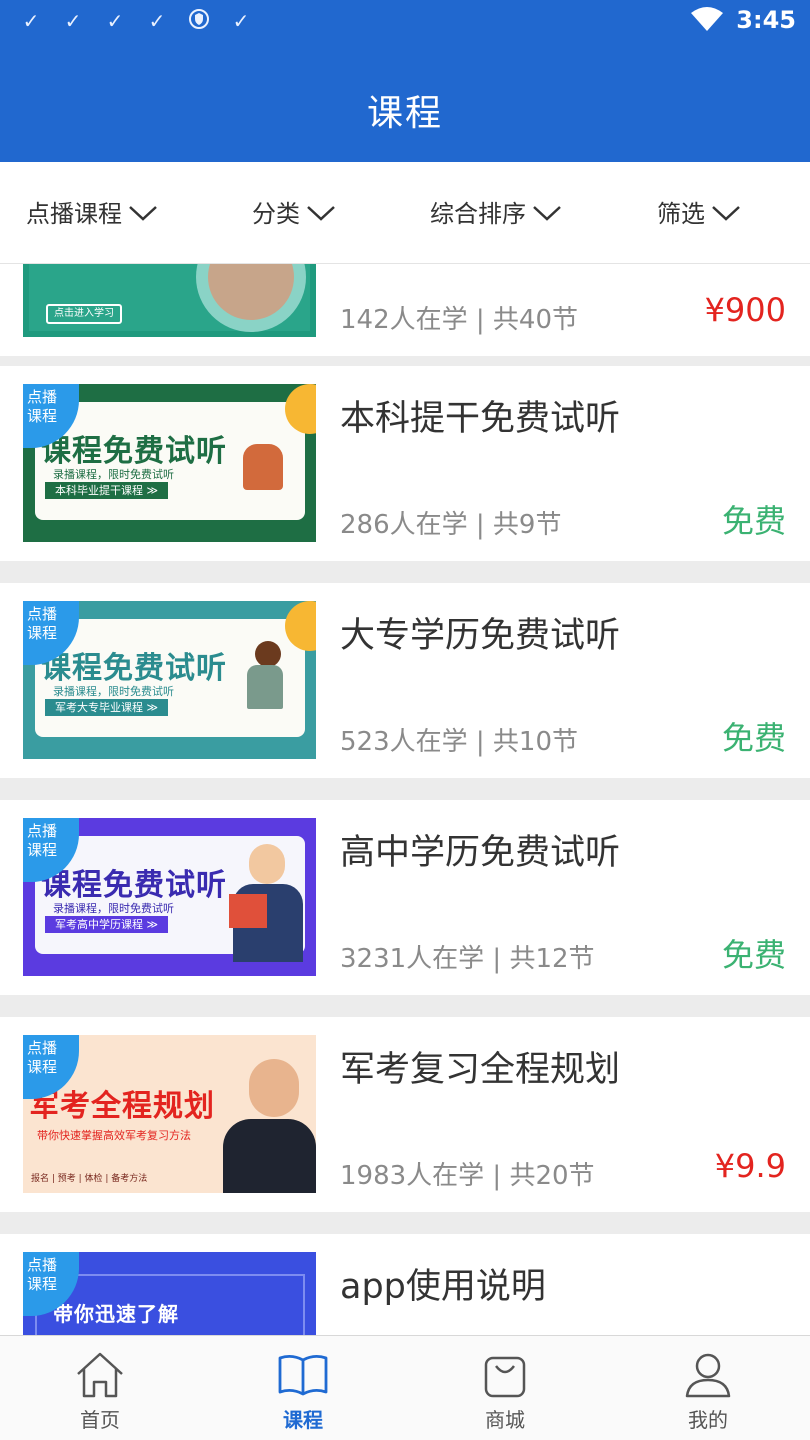 This screenshot has height=1440, width=810. I want to click on course-meta: 142人在学 | 共40节, so click(459, 320).